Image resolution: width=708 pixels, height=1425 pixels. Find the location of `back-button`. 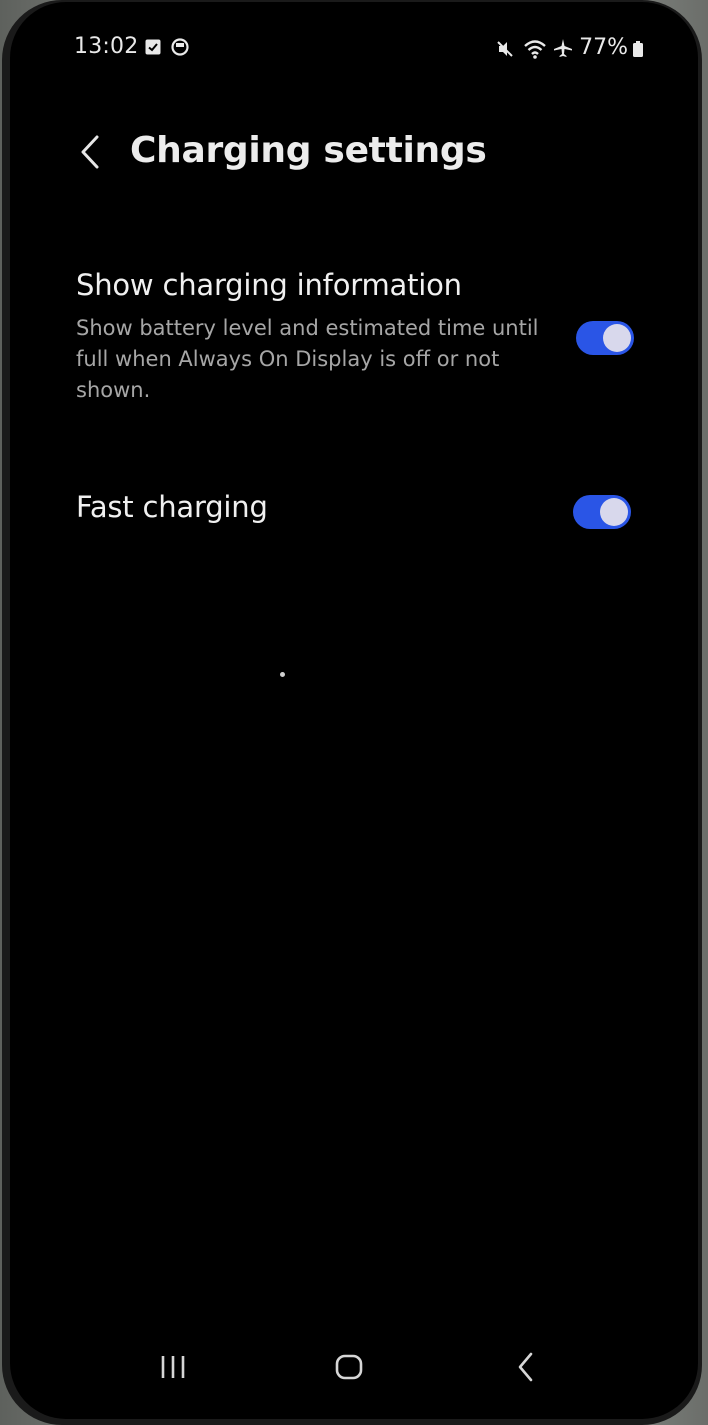

back-button is located at coordinates (90, 152).